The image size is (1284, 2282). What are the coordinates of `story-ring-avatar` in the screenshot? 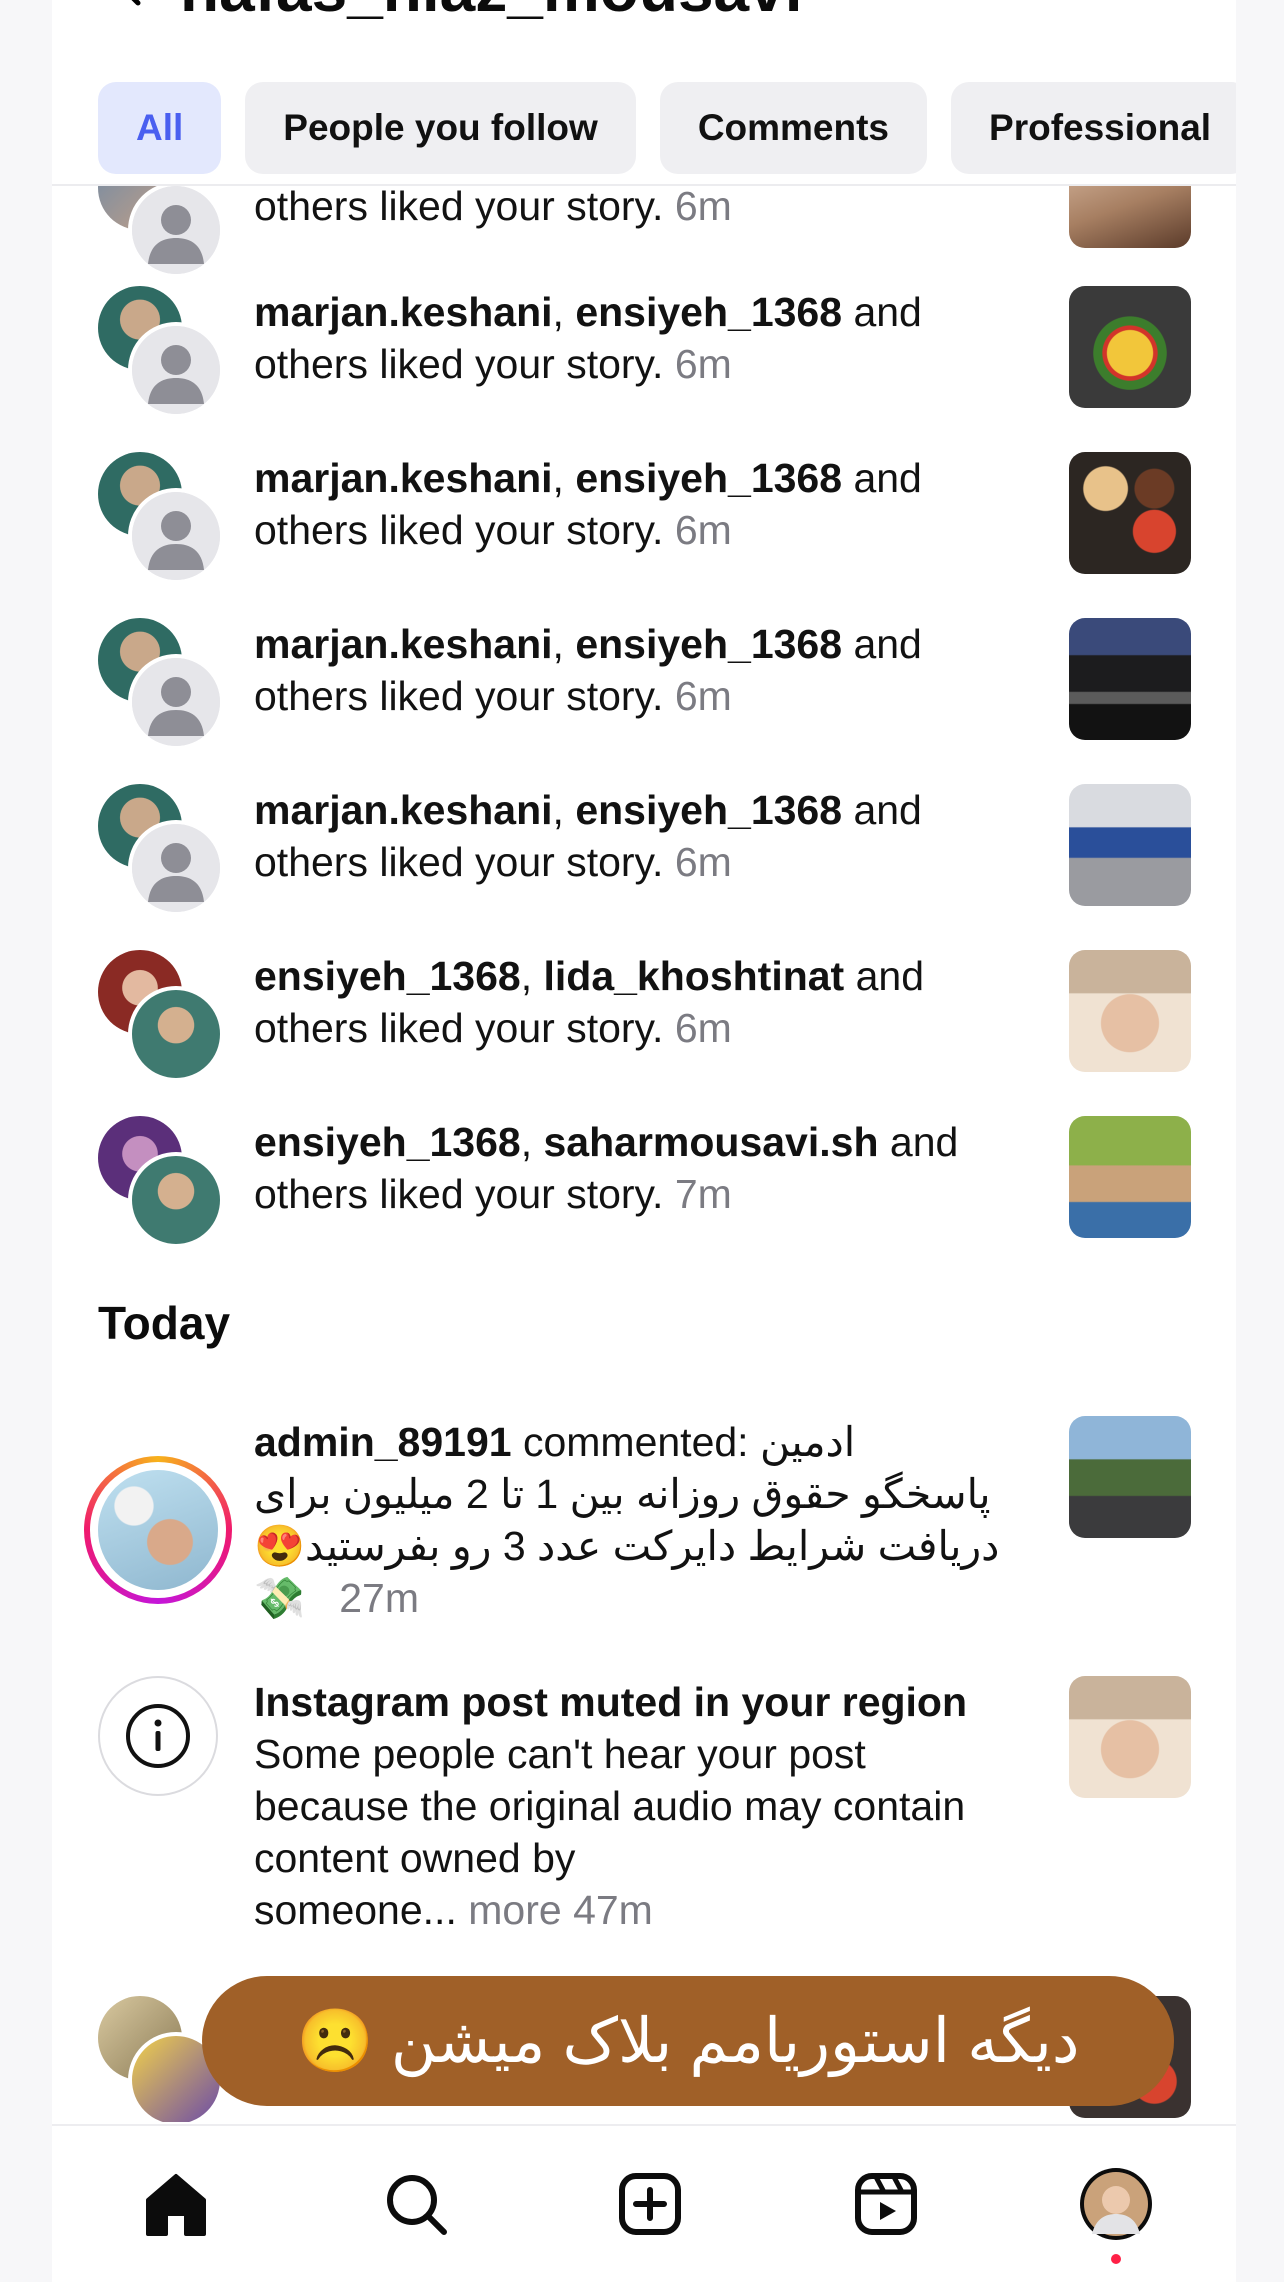 It's located at (158, 1530).